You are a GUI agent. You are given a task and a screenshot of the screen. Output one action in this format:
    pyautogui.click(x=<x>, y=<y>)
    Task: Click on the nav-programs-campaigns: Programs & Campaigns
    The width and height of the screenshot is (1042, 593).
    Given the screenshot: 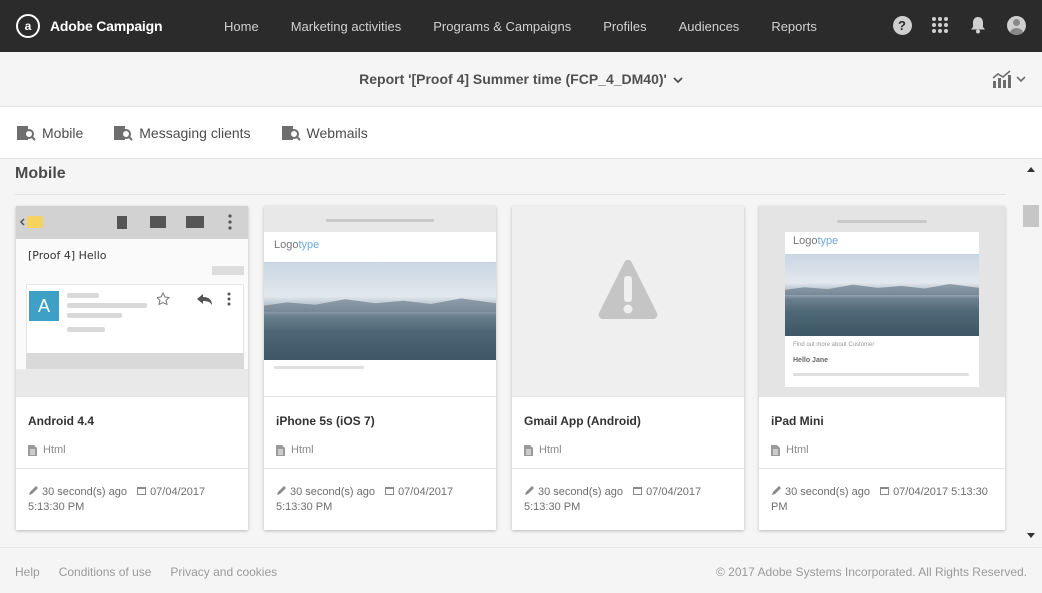 What is the action you would take?
    pyautogui.click(x=502, y=26)
    